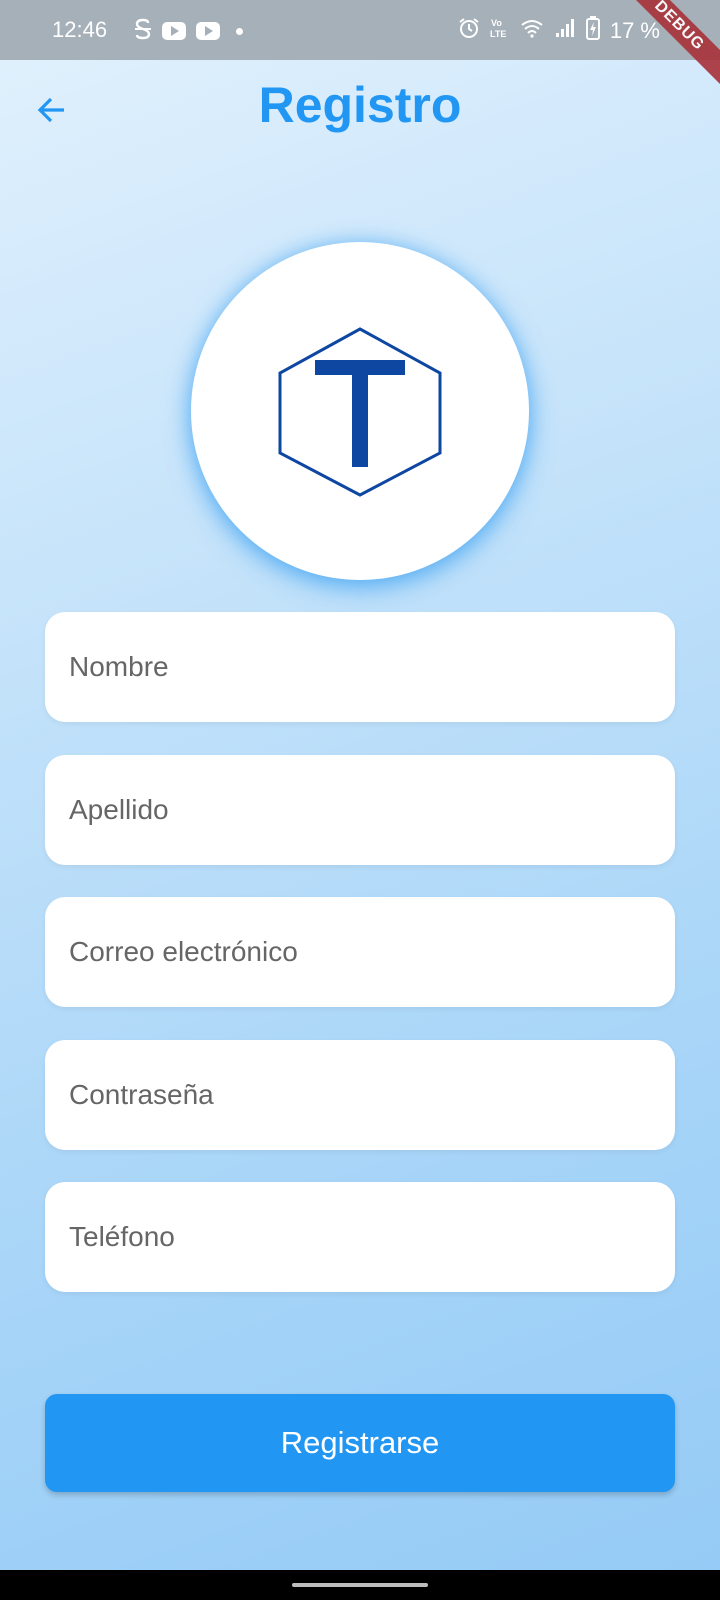  I want to click on navigation-bar, so click(360, 1585).